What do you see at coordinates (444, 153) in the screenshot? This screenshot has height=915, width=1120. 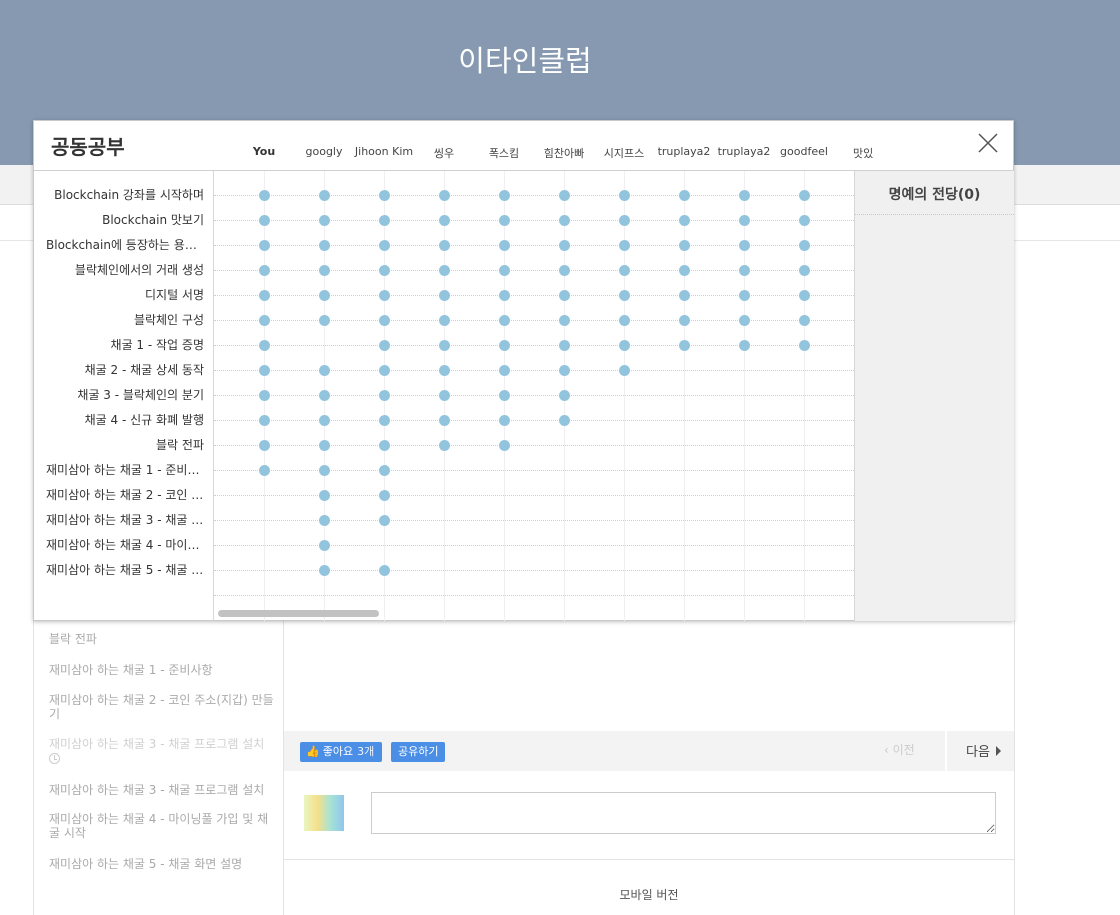 I see `user-column-header: 씽우` at bounding box center [444, 153].